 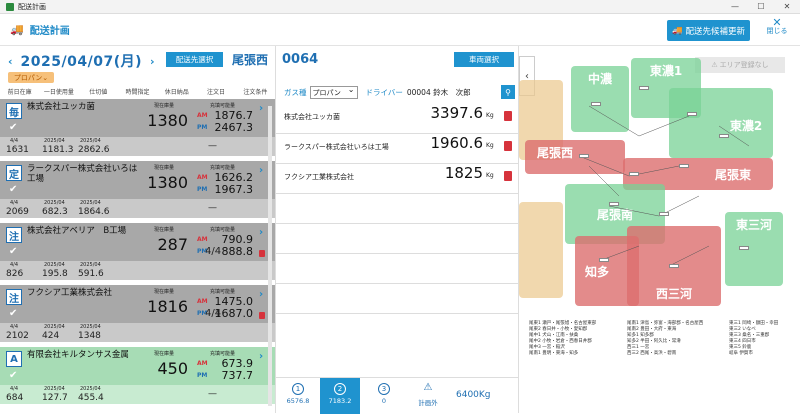 I want to click on window-close-button: ✕, so click(x=787, y=6).